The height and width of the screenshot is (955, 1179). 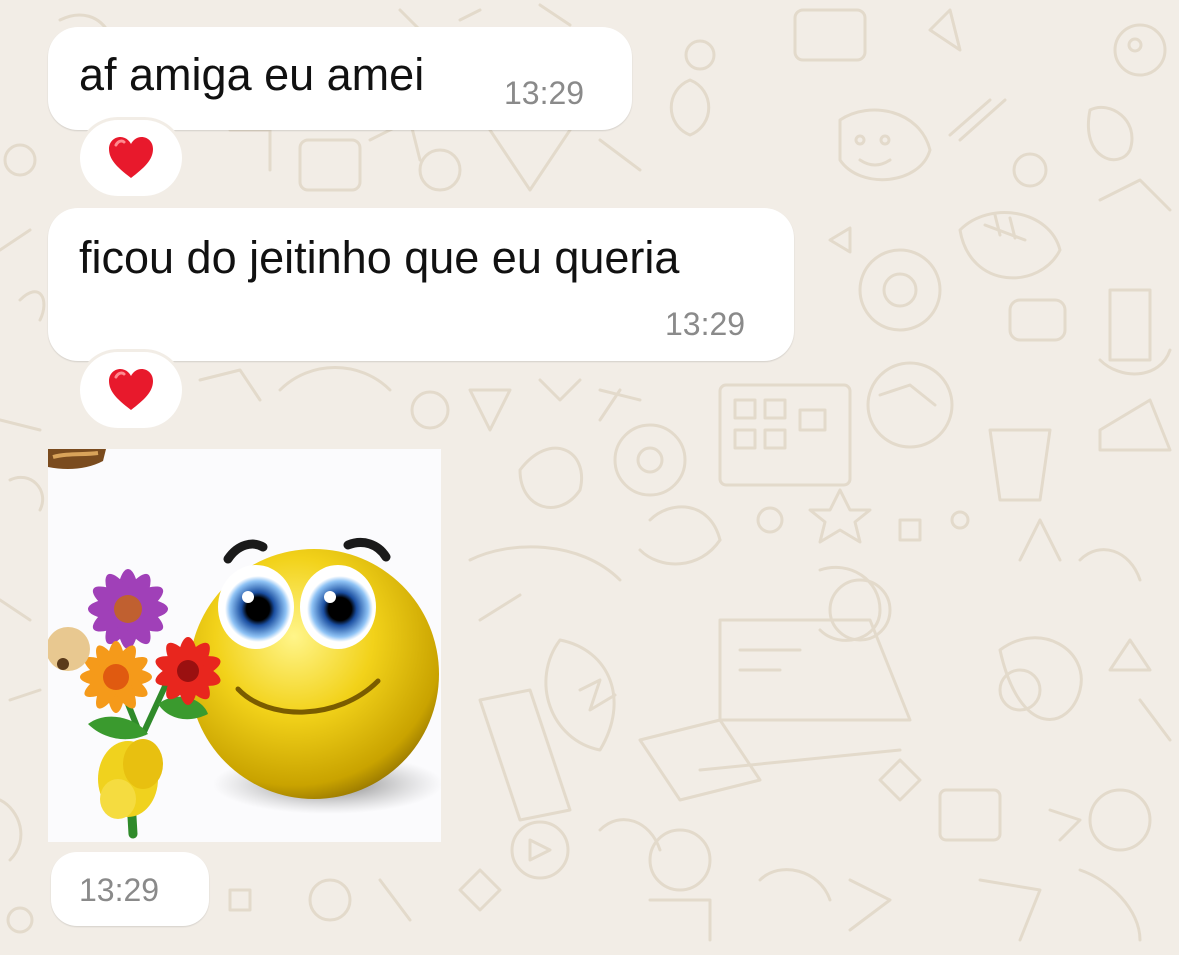 What do you see at coordinates (421, 284) in the screenshot?
I see `message-bubble: ficou do jeitinho que eu queria 13:29` at bounding box center [421, 284].